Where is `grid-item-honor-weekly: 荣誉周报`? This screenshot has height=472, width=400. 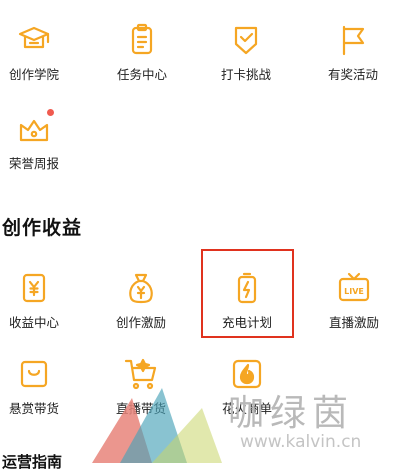 grid-item-honor-weekly: 荣誉周报 is located at coordinates (42, 161).